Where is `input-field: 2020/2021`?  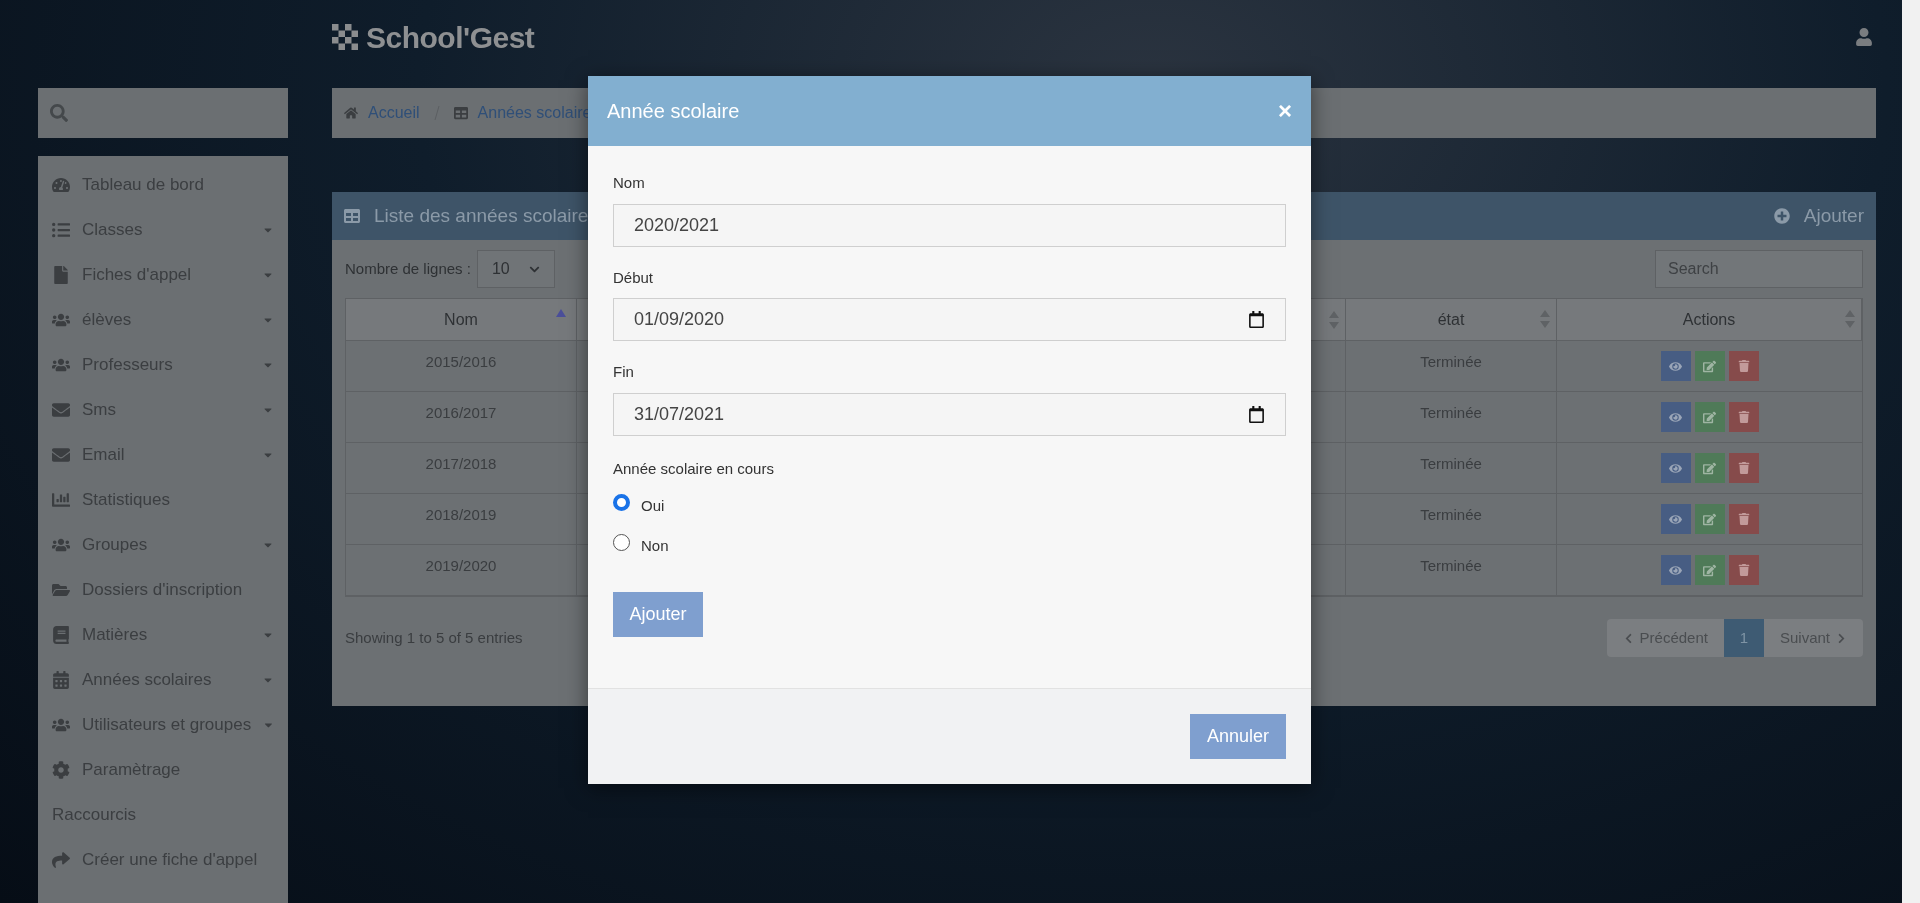
input-field: 2020/2021 is located at coordinates (949, 225).